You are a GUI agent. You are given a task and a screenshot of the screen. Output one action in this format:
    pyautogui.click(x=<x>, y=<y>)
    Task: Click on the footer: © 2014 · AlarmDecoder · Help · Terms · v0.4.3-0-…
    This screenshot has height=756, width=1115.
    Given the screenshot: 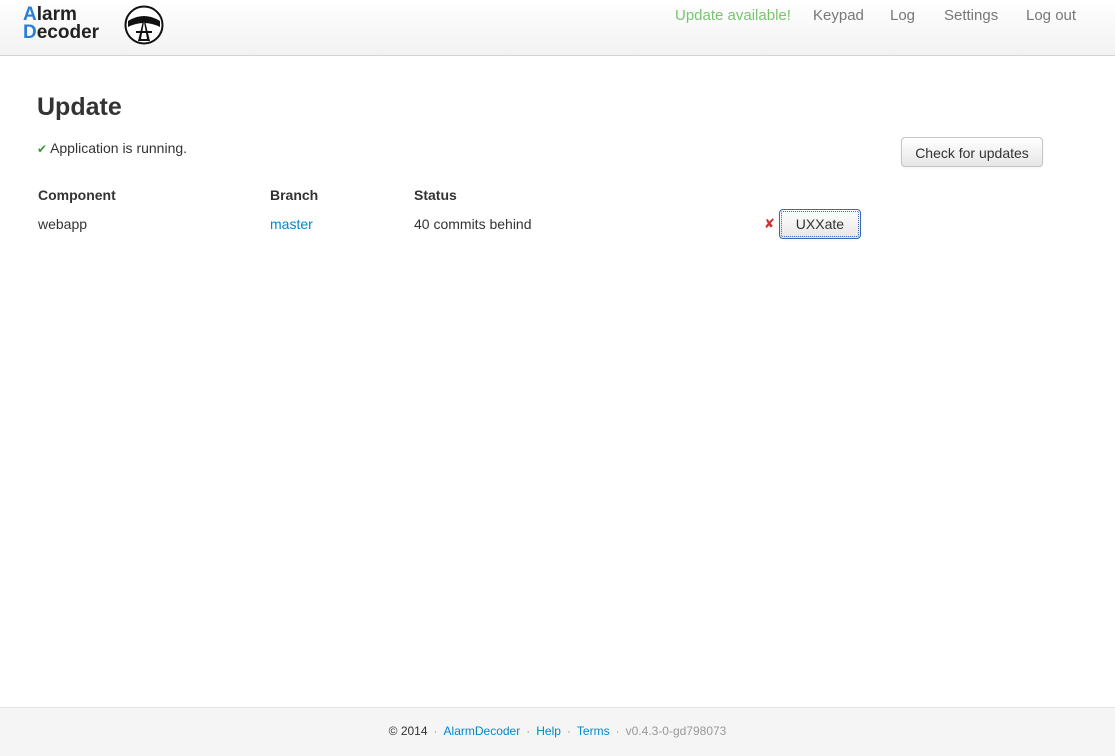 What is the action you would take?
    pyautogui.click(x=557, y=731)
    